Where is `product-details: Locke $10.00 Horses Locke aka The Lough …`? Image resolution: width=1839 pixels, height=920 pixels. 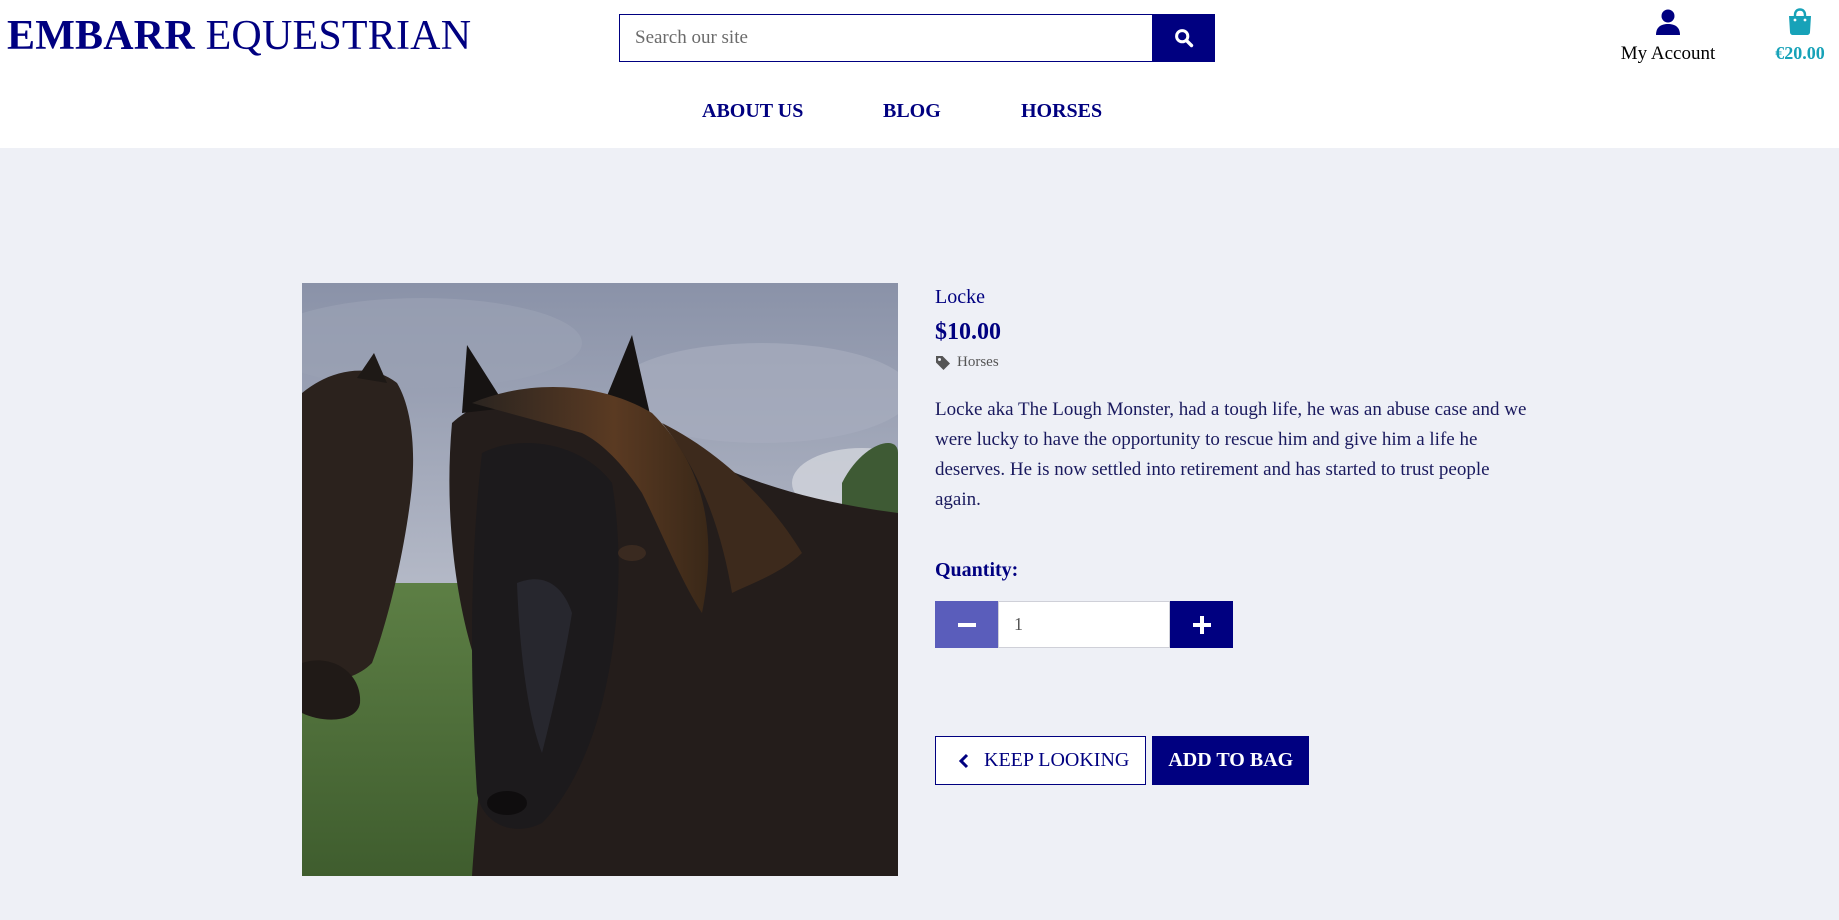
product-details: Locke $10.00 Horses Locke aka The Lough … is located at coordinates (1235, 467).